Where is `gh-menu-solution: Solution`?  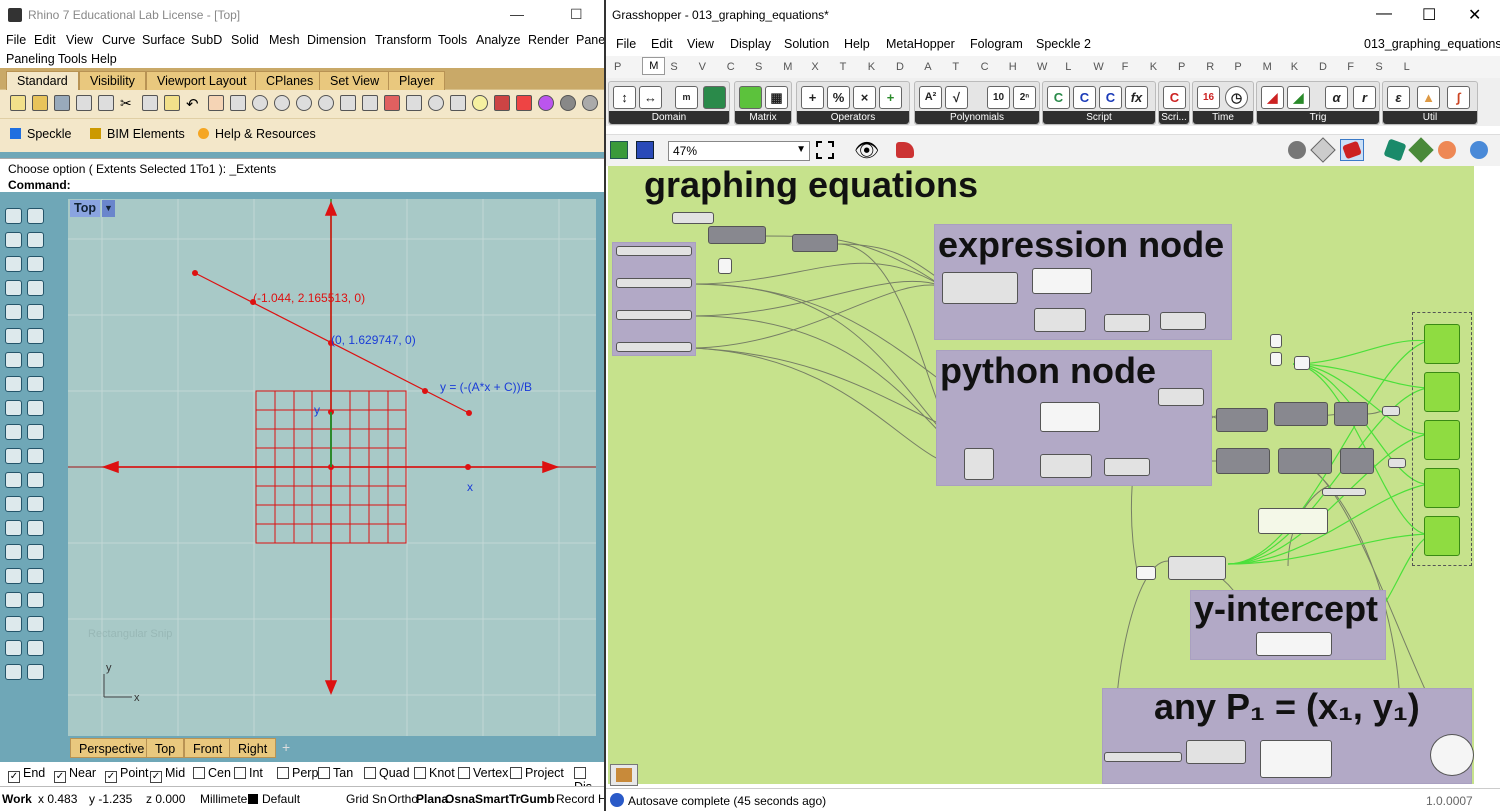
gh-menu-solution: Solution is located at coordinates (806, 44).